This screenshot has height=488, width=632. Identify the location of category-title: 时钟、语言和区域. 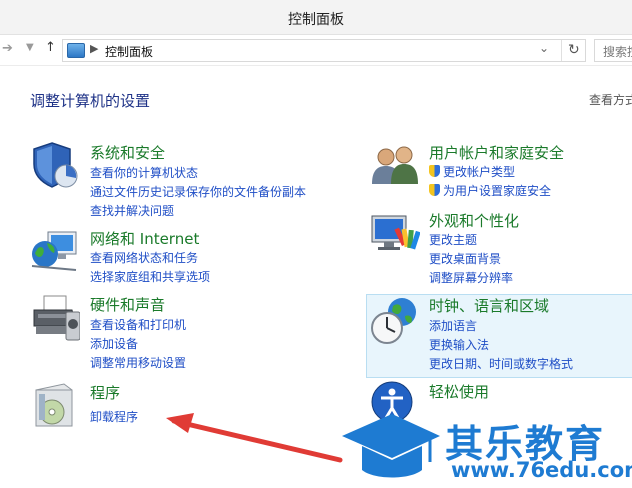
(489, 305).